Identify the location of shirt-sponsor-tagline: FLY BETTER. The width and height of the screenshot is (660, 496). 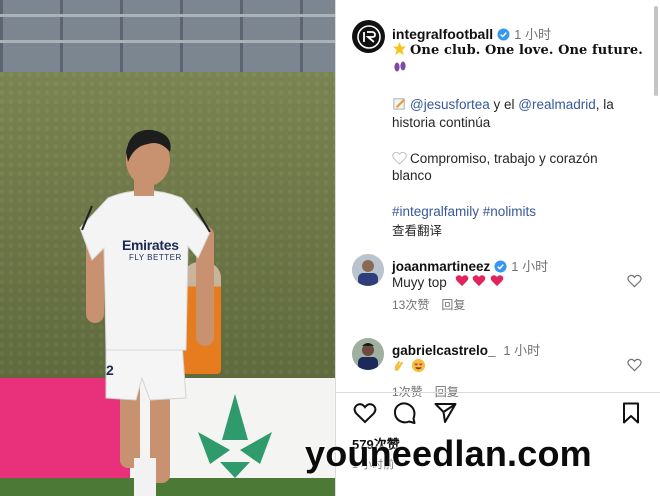
(155, 257).